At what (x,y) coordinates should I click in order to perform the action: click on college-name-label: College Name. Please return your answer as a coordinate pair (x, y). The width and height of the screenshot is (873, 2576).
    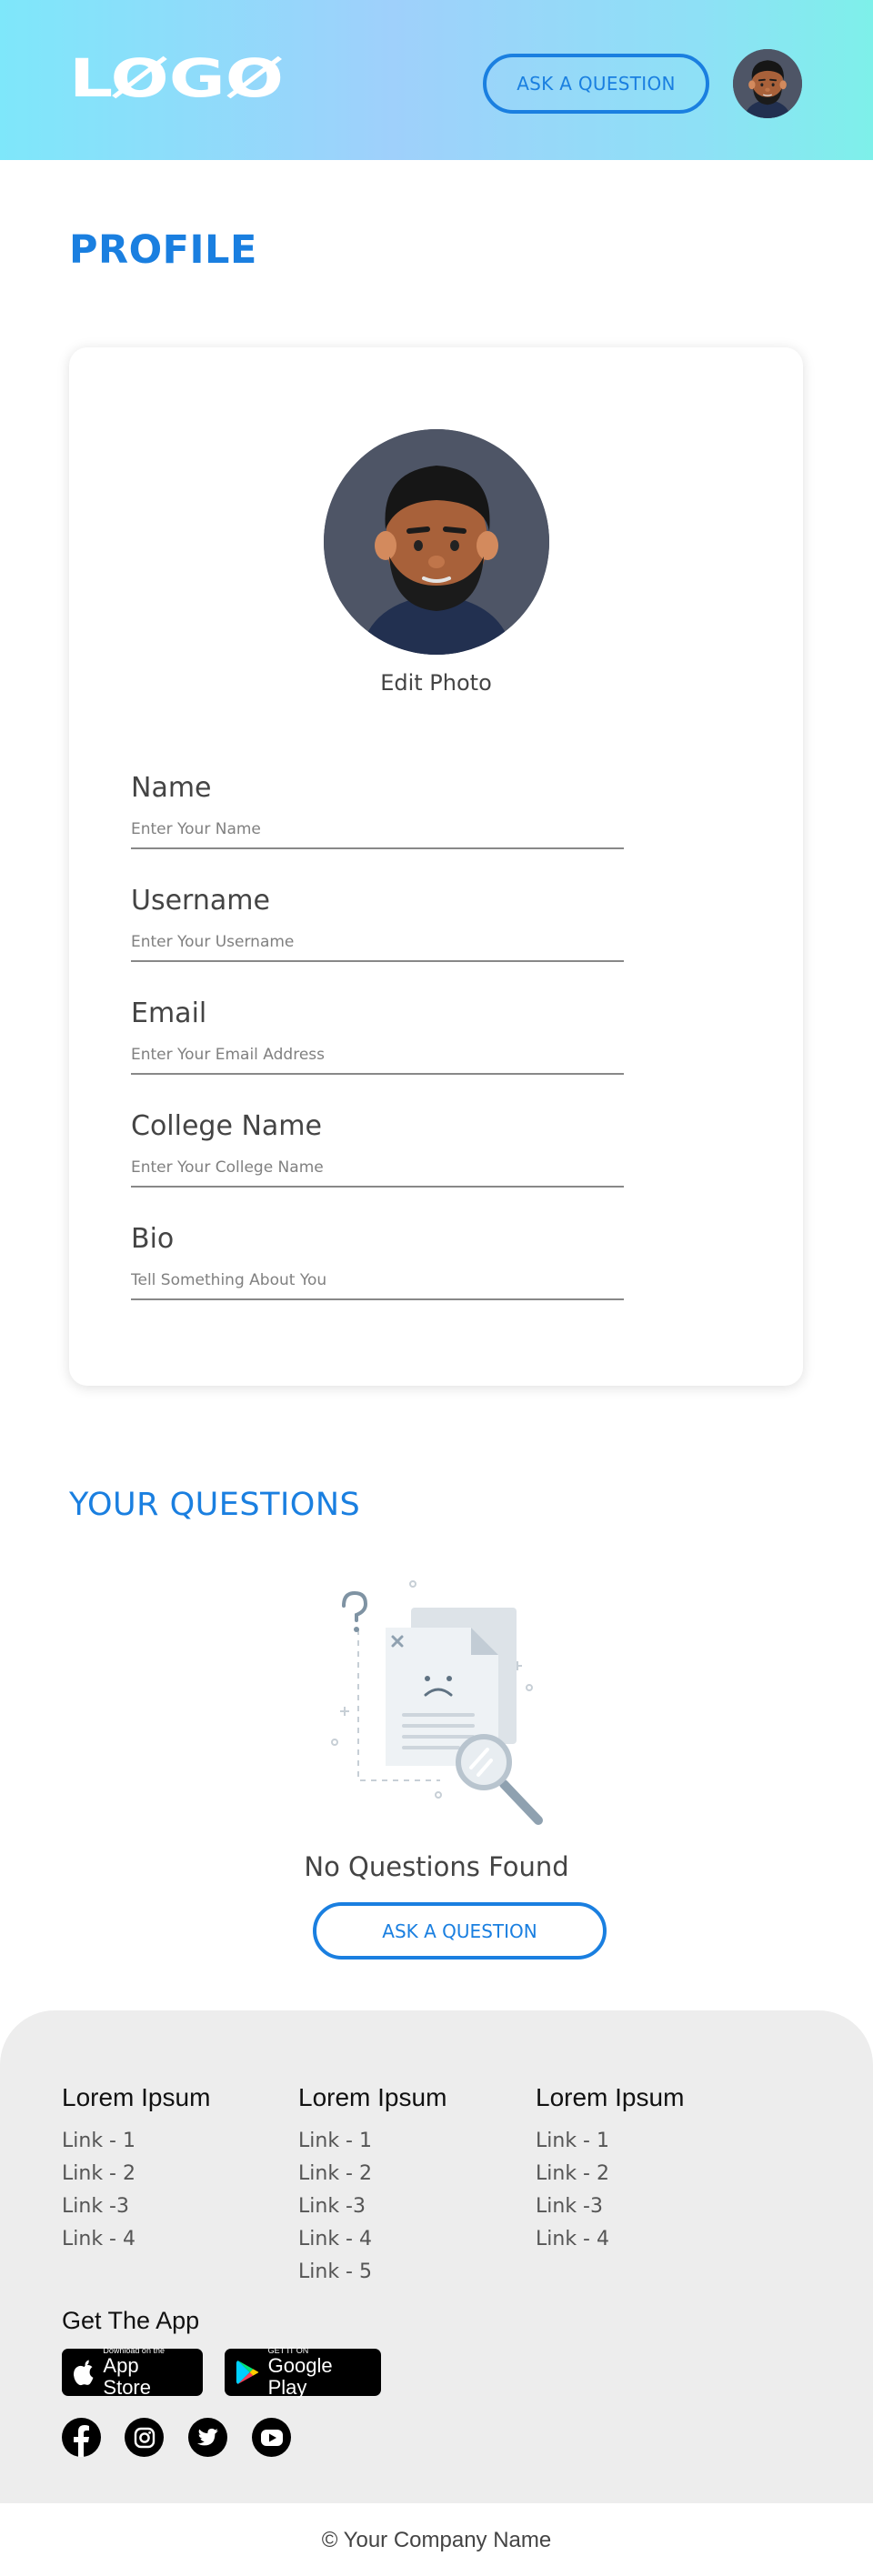
    Looking at the image, I should click on (227, 1126).